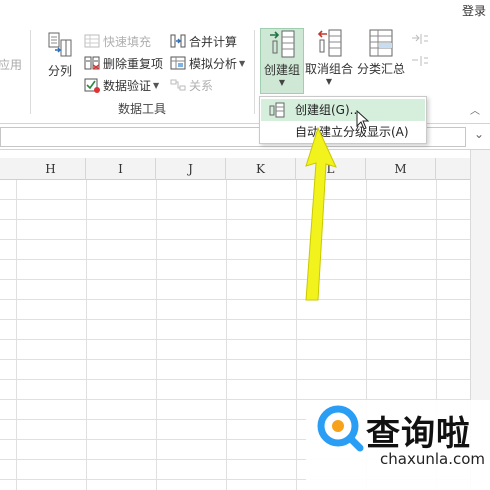 Image resolution: width=490 pixels, height=490 pixels. What do you see at coordinates (59, 71) in the screenshot?
I see `text-to-columns-label: 分列` at bounding box center [59, 71].